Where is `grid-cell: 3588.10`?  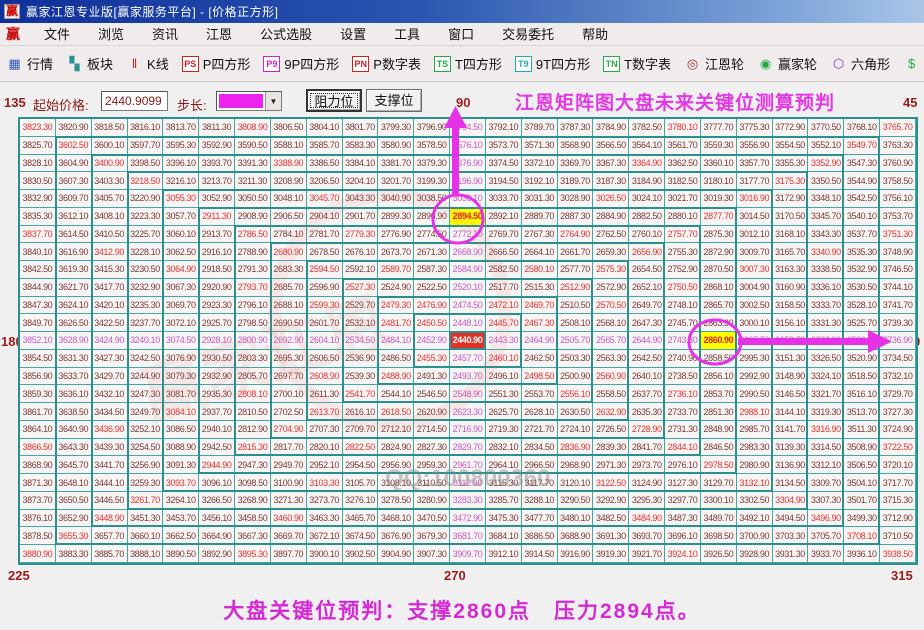
grid-cell: 3588.10 is located at coordinates (288, 145).